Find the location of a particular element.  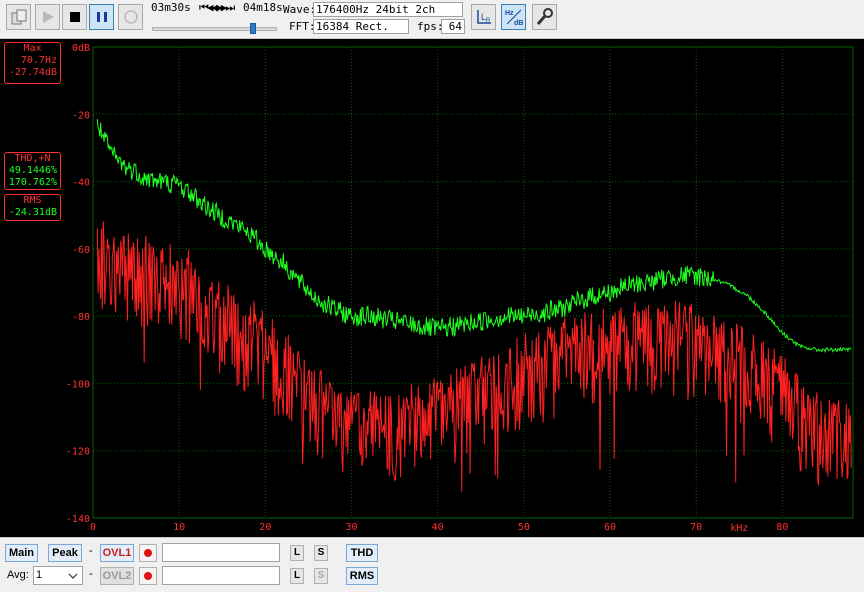

peak-button: Peak is located at coordinates (65, 553).